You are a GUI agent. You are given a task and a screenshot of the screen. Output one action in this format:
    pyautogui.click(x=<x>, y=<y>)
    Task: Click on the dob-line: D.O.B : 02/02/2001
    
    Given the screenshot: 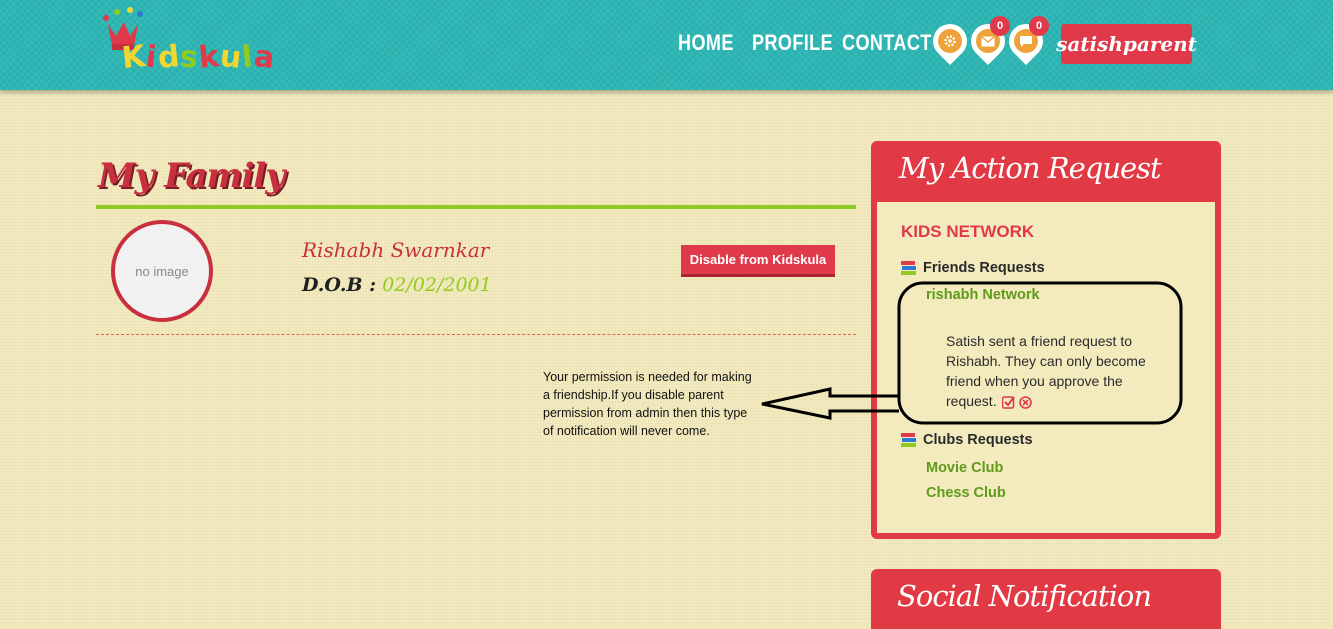 What is the action you would take?
    pyautogui.click(x=397, y=285)
    